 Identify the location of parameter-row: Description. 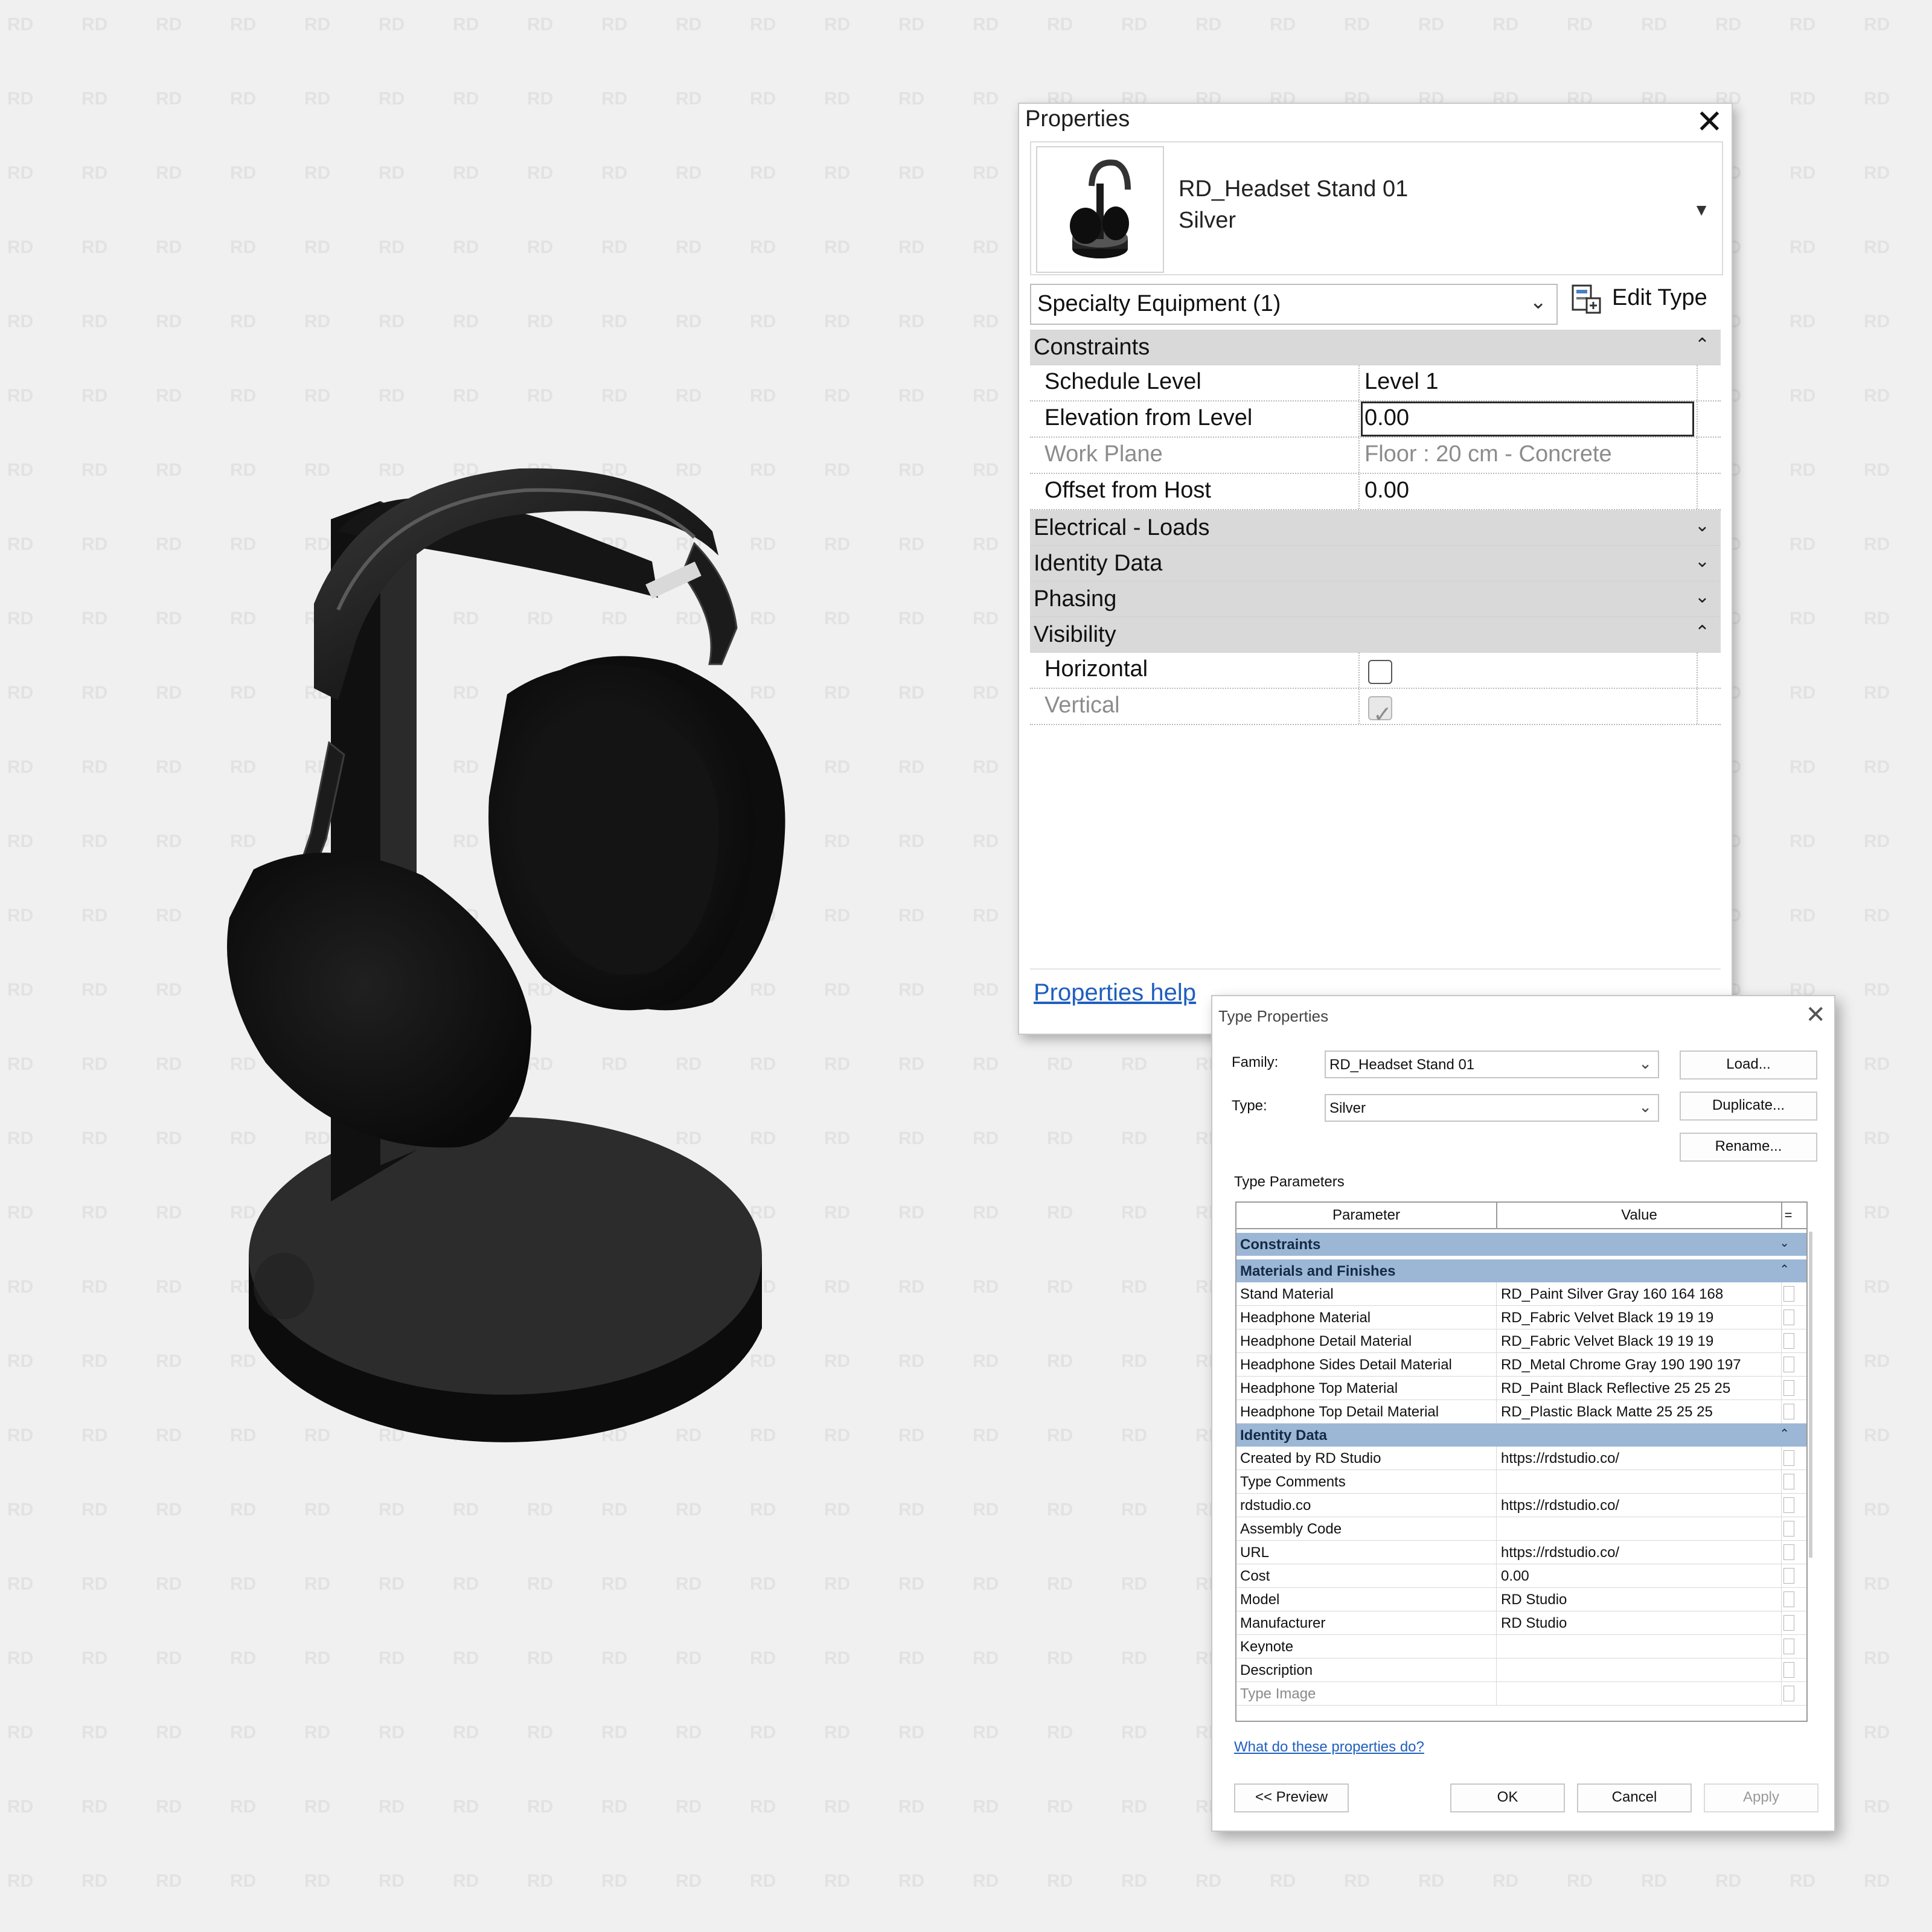
(1521, 1670).